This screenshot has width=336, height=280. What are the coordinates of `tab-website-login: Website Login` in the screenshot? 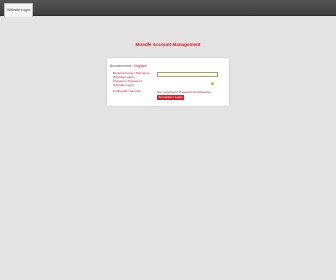 It's located at (18, 10).